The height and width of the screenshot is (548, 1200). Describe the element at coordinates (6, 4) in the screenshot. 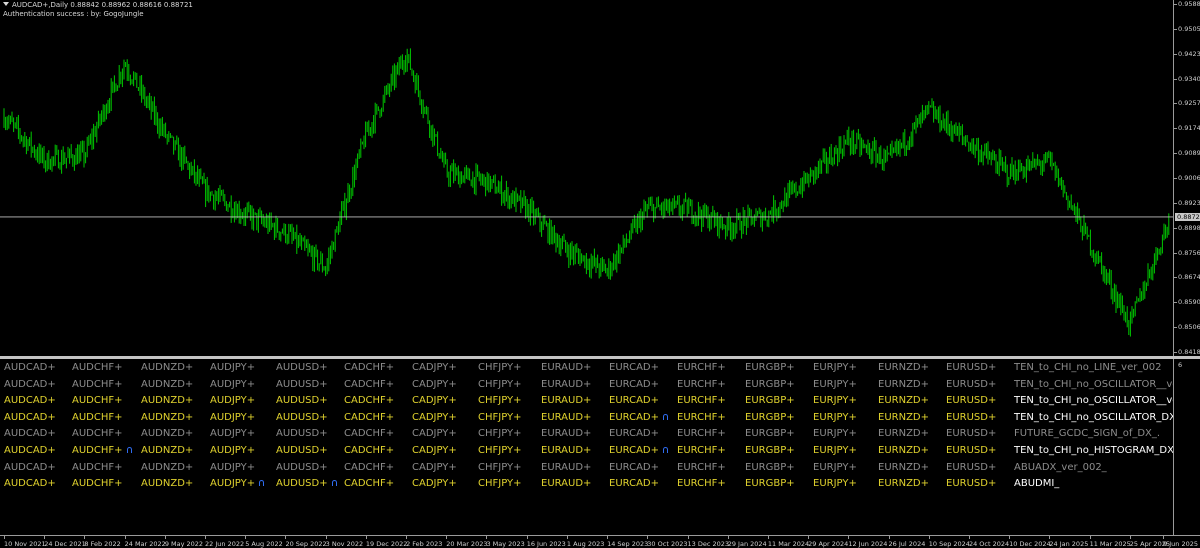

I see `dropdown-triangle-icon` at that location.